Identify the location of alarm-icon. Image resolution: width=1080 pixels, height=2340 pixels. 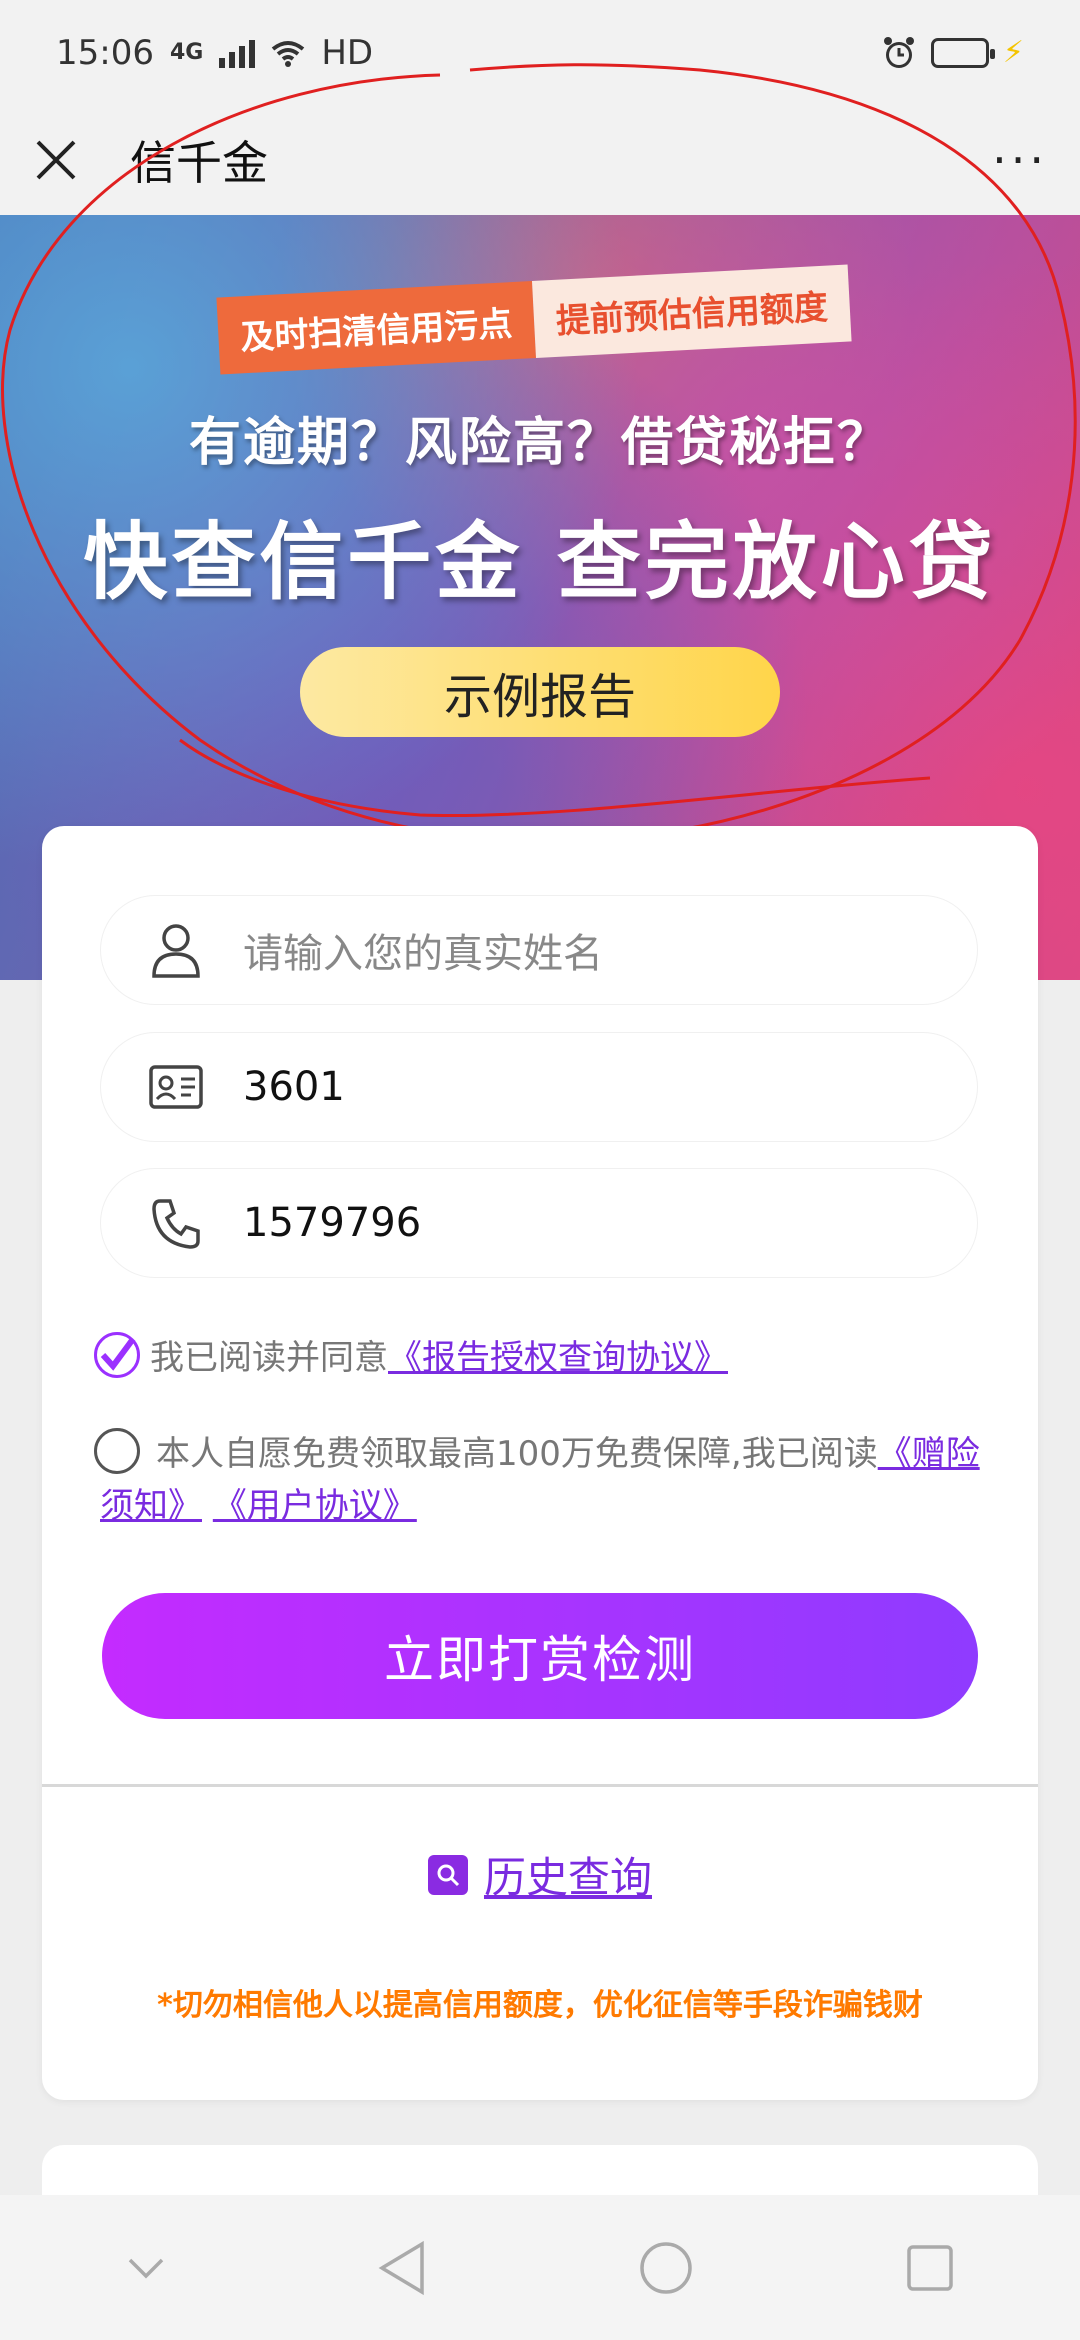
(898, 52).